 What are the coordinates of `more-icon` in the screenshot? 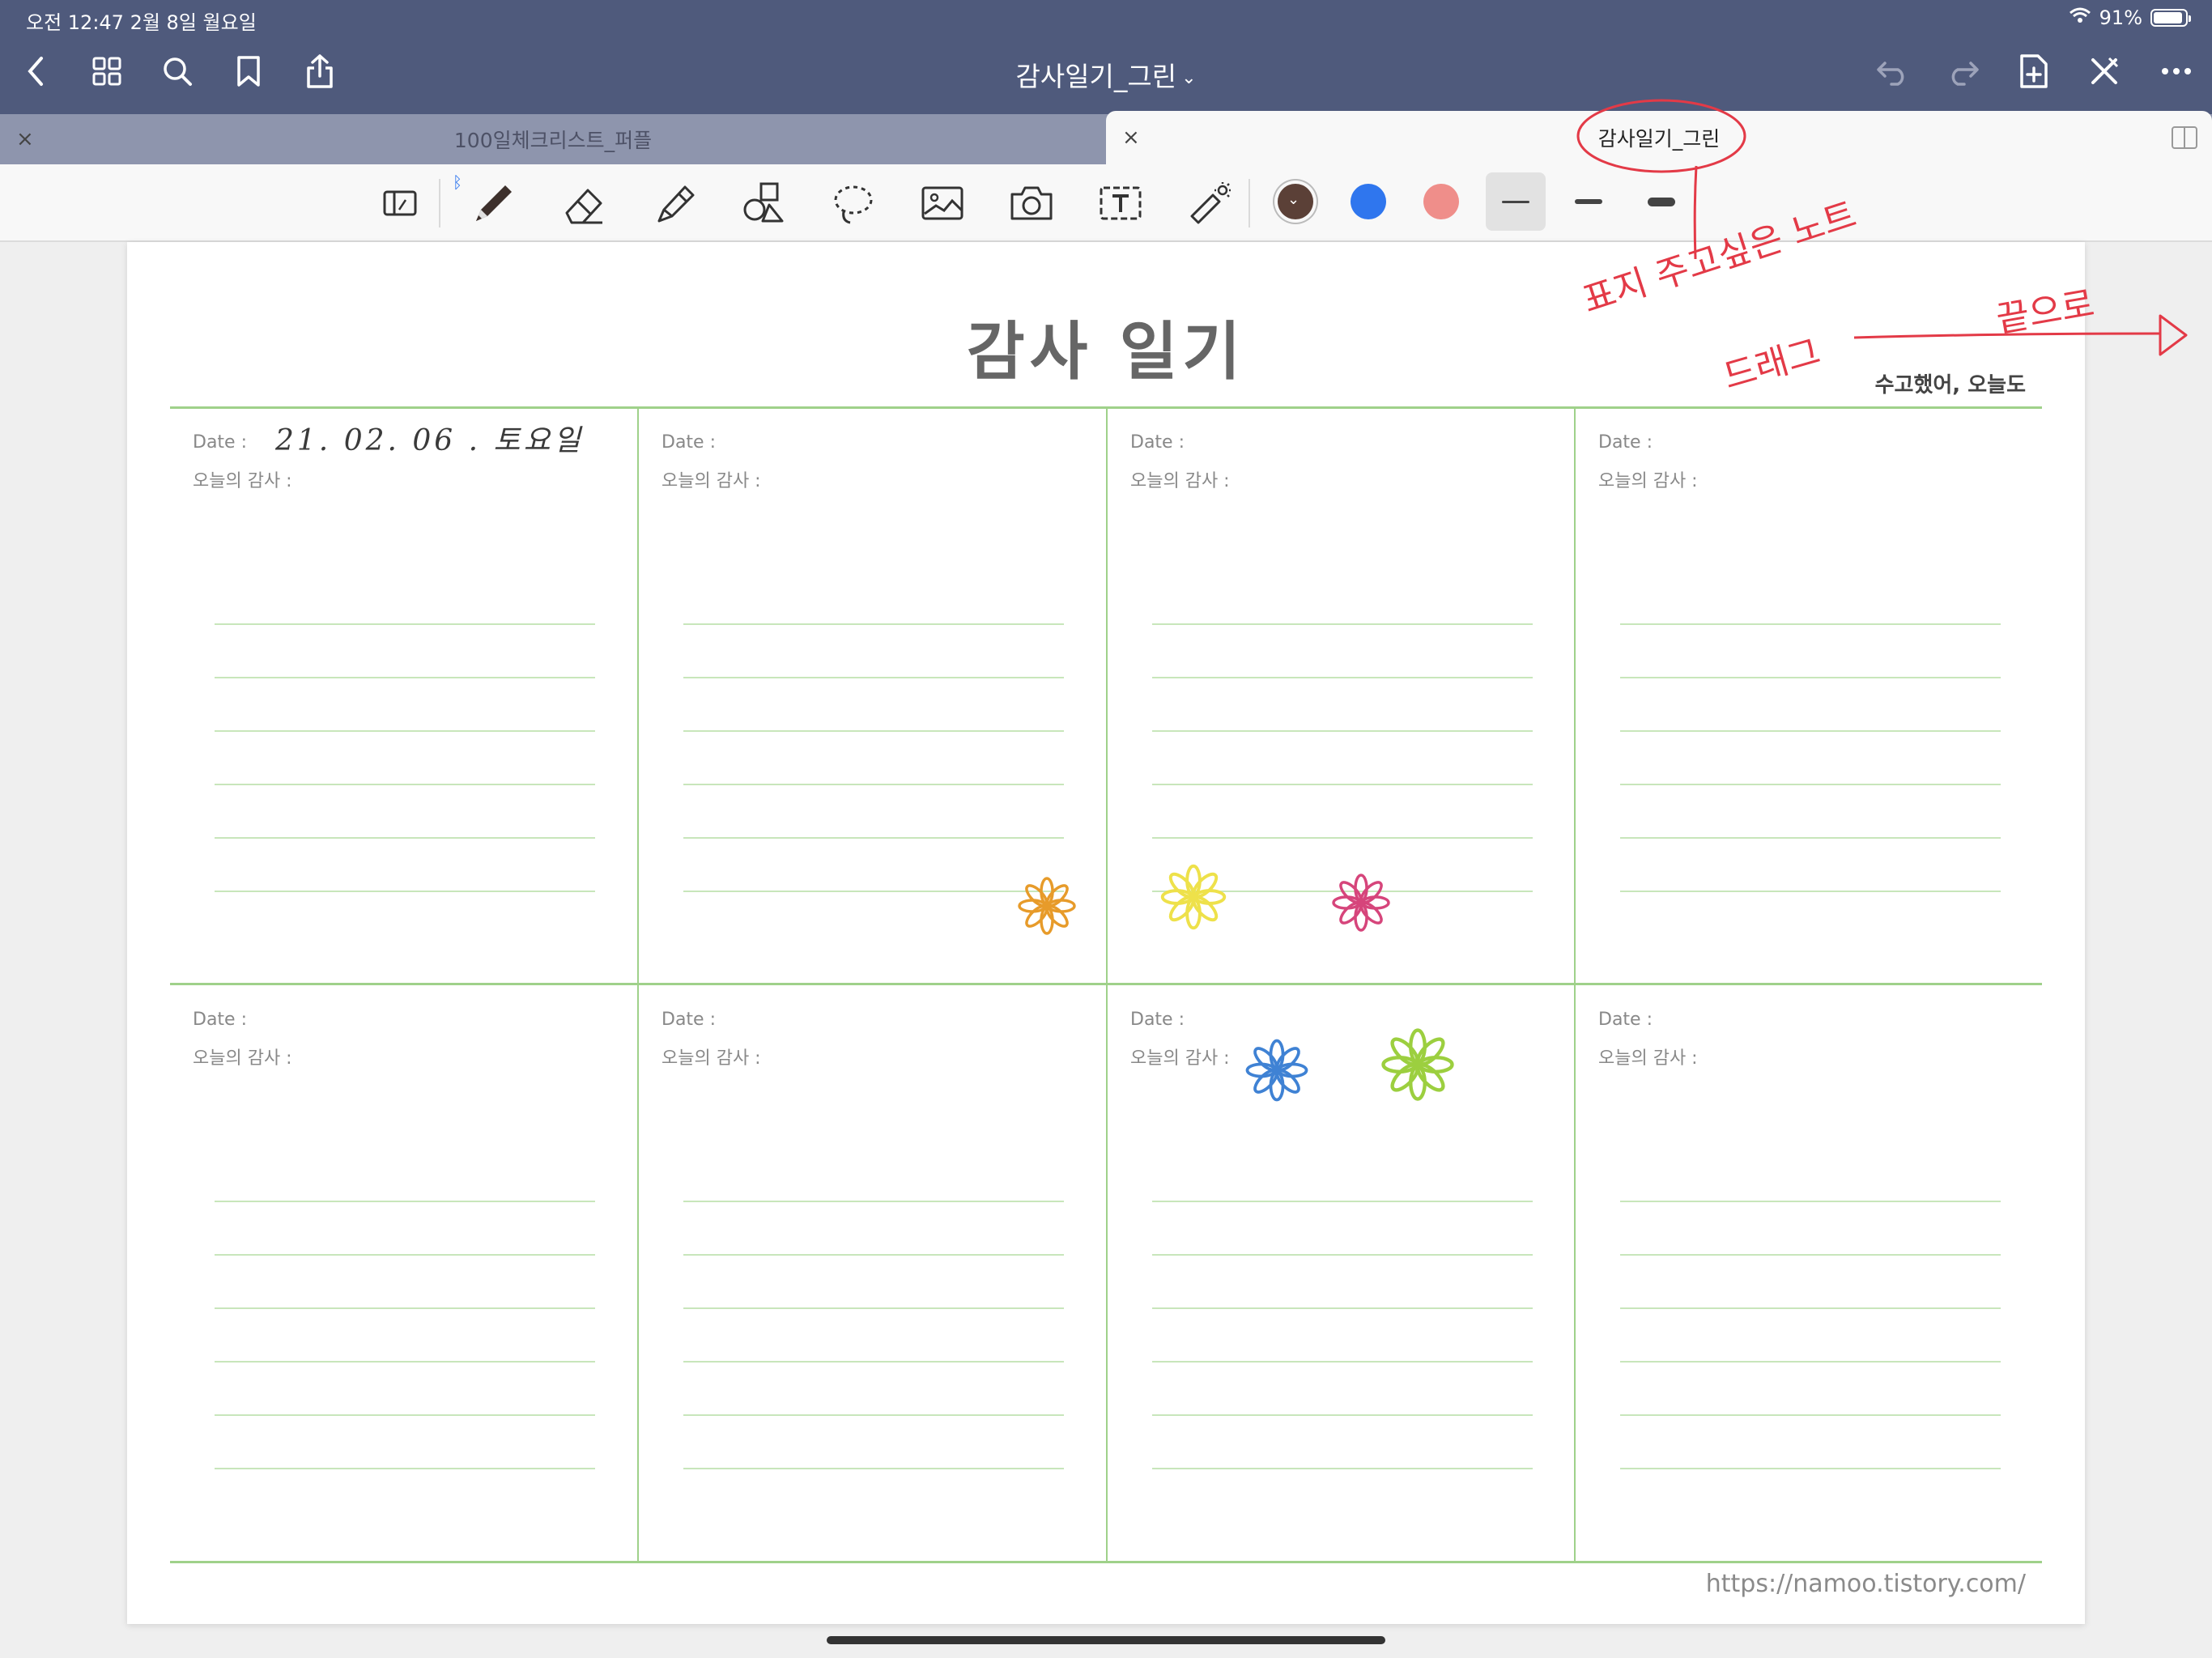 It's located at (2176, 71).